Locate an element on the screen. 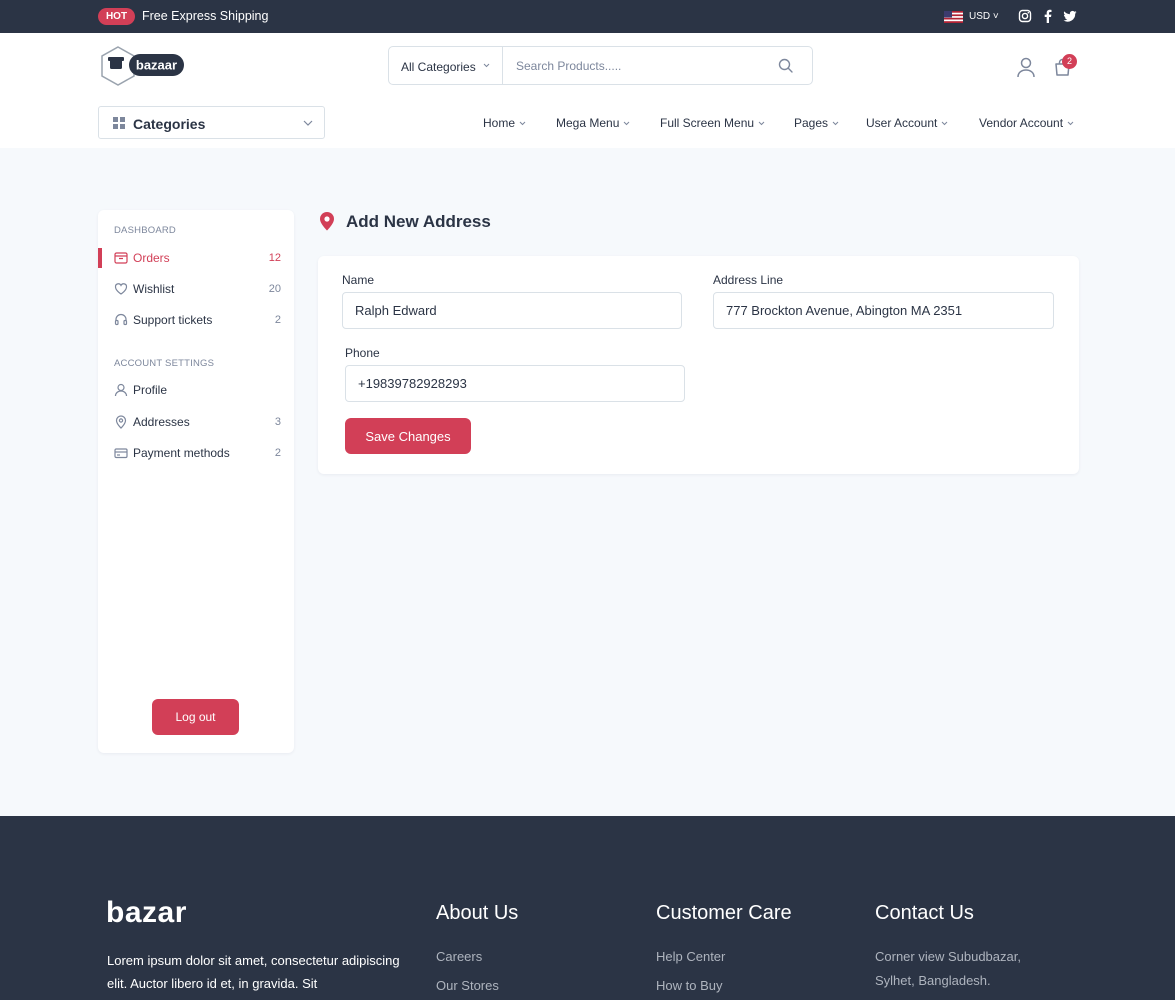  headset-icon is located at coordinates (121, 319).